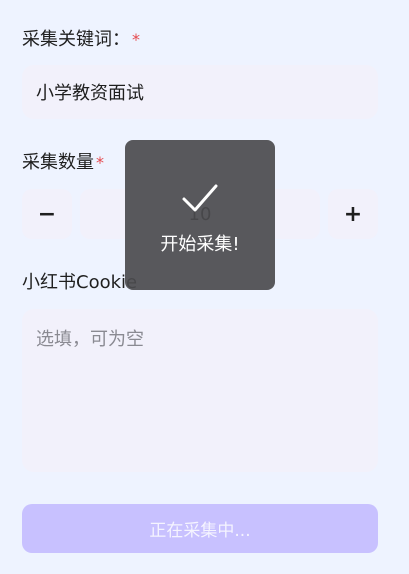 This screenshot has width=409, height=574. Describe the element at coordinates (200, 198) in the screenshot. I see `checkmark-icon` at that location.